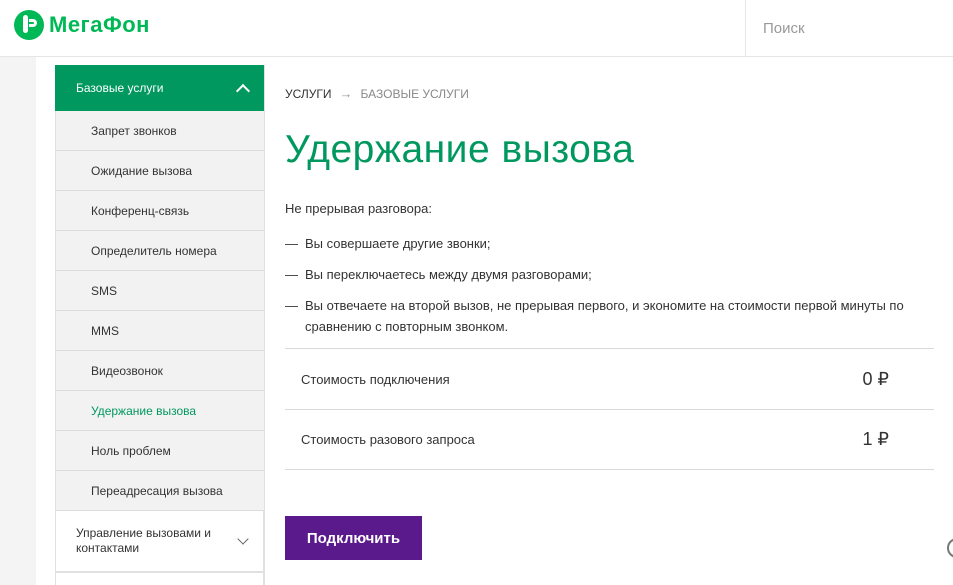 The height and width of the screenshot is (585, 953). Describe the element at coordinates (18, 321) in the screenshot. I see `page-margin` at that location.